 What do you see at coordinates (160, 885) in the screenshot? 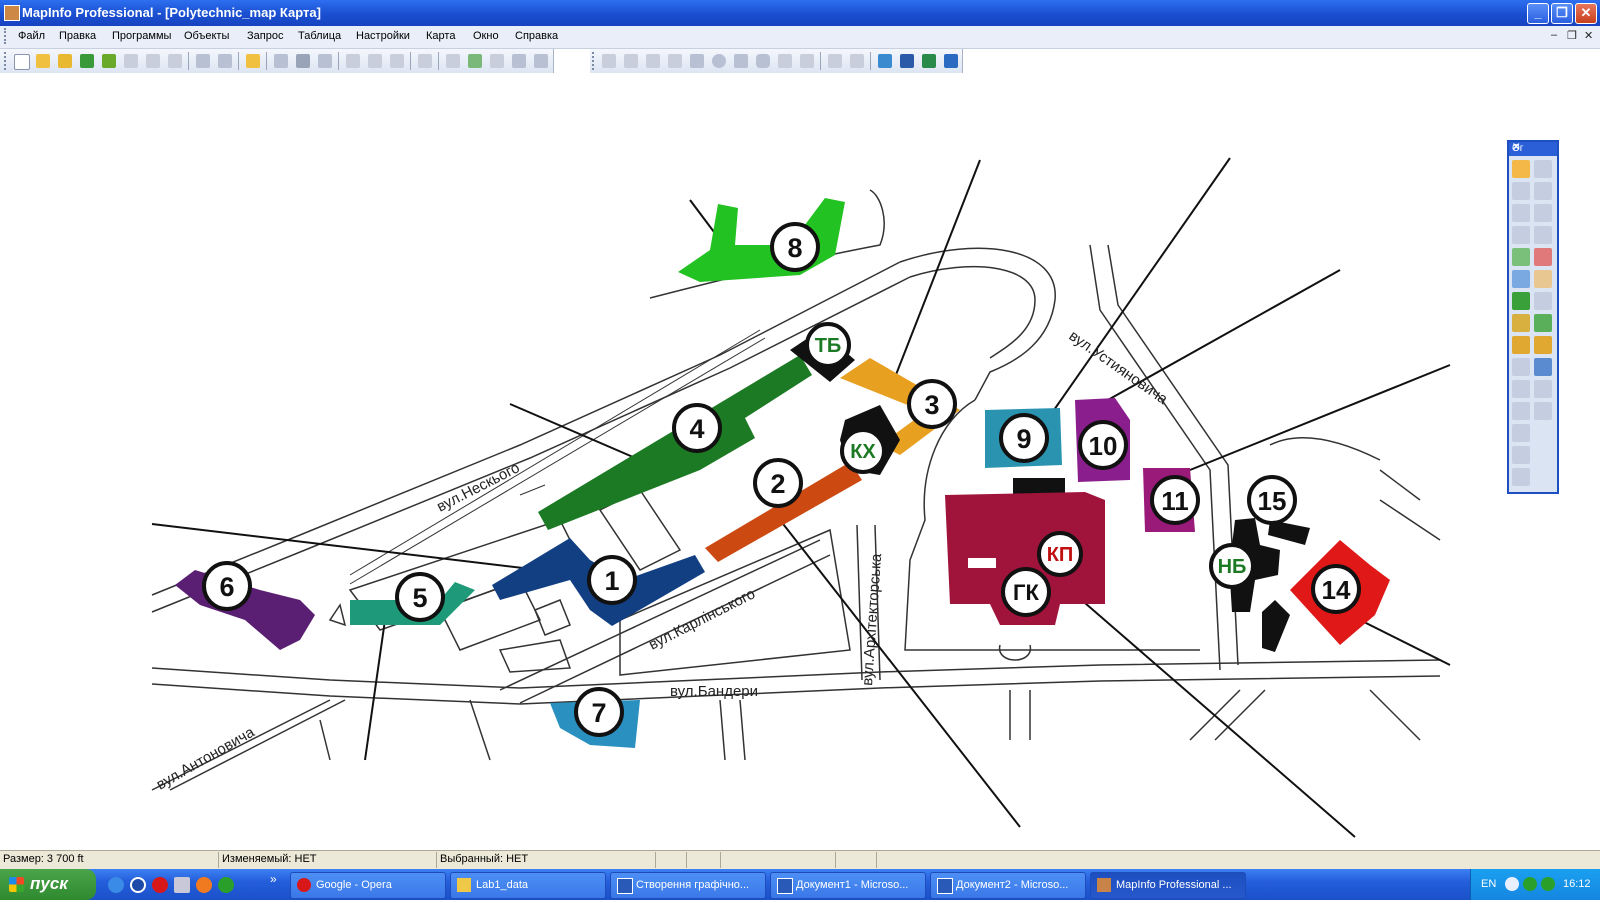
I see `opera-quicklaunch-icon` at bounding box center [160, 885].